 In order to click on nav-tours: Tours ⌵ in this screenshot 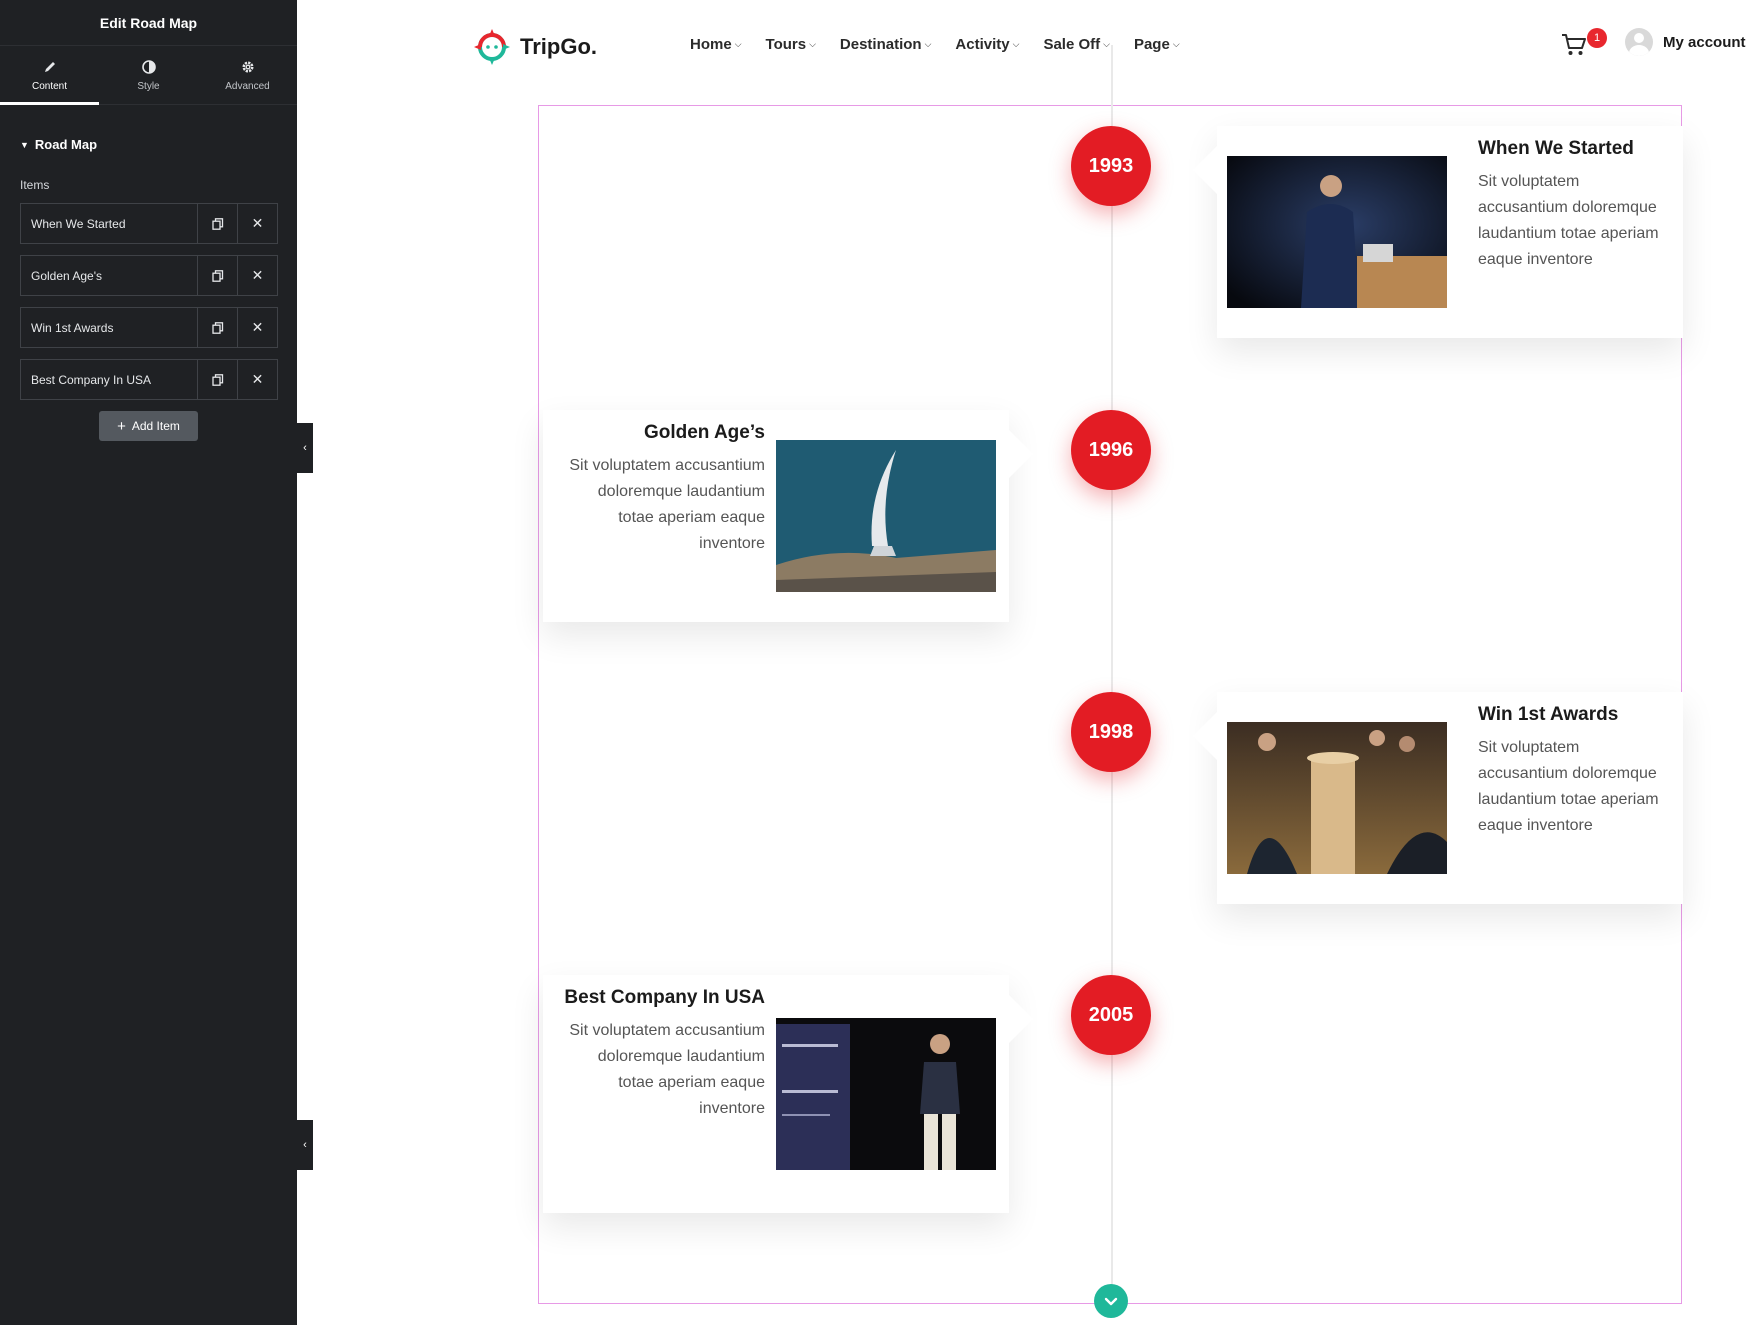, I will do `click(791, 44)`.